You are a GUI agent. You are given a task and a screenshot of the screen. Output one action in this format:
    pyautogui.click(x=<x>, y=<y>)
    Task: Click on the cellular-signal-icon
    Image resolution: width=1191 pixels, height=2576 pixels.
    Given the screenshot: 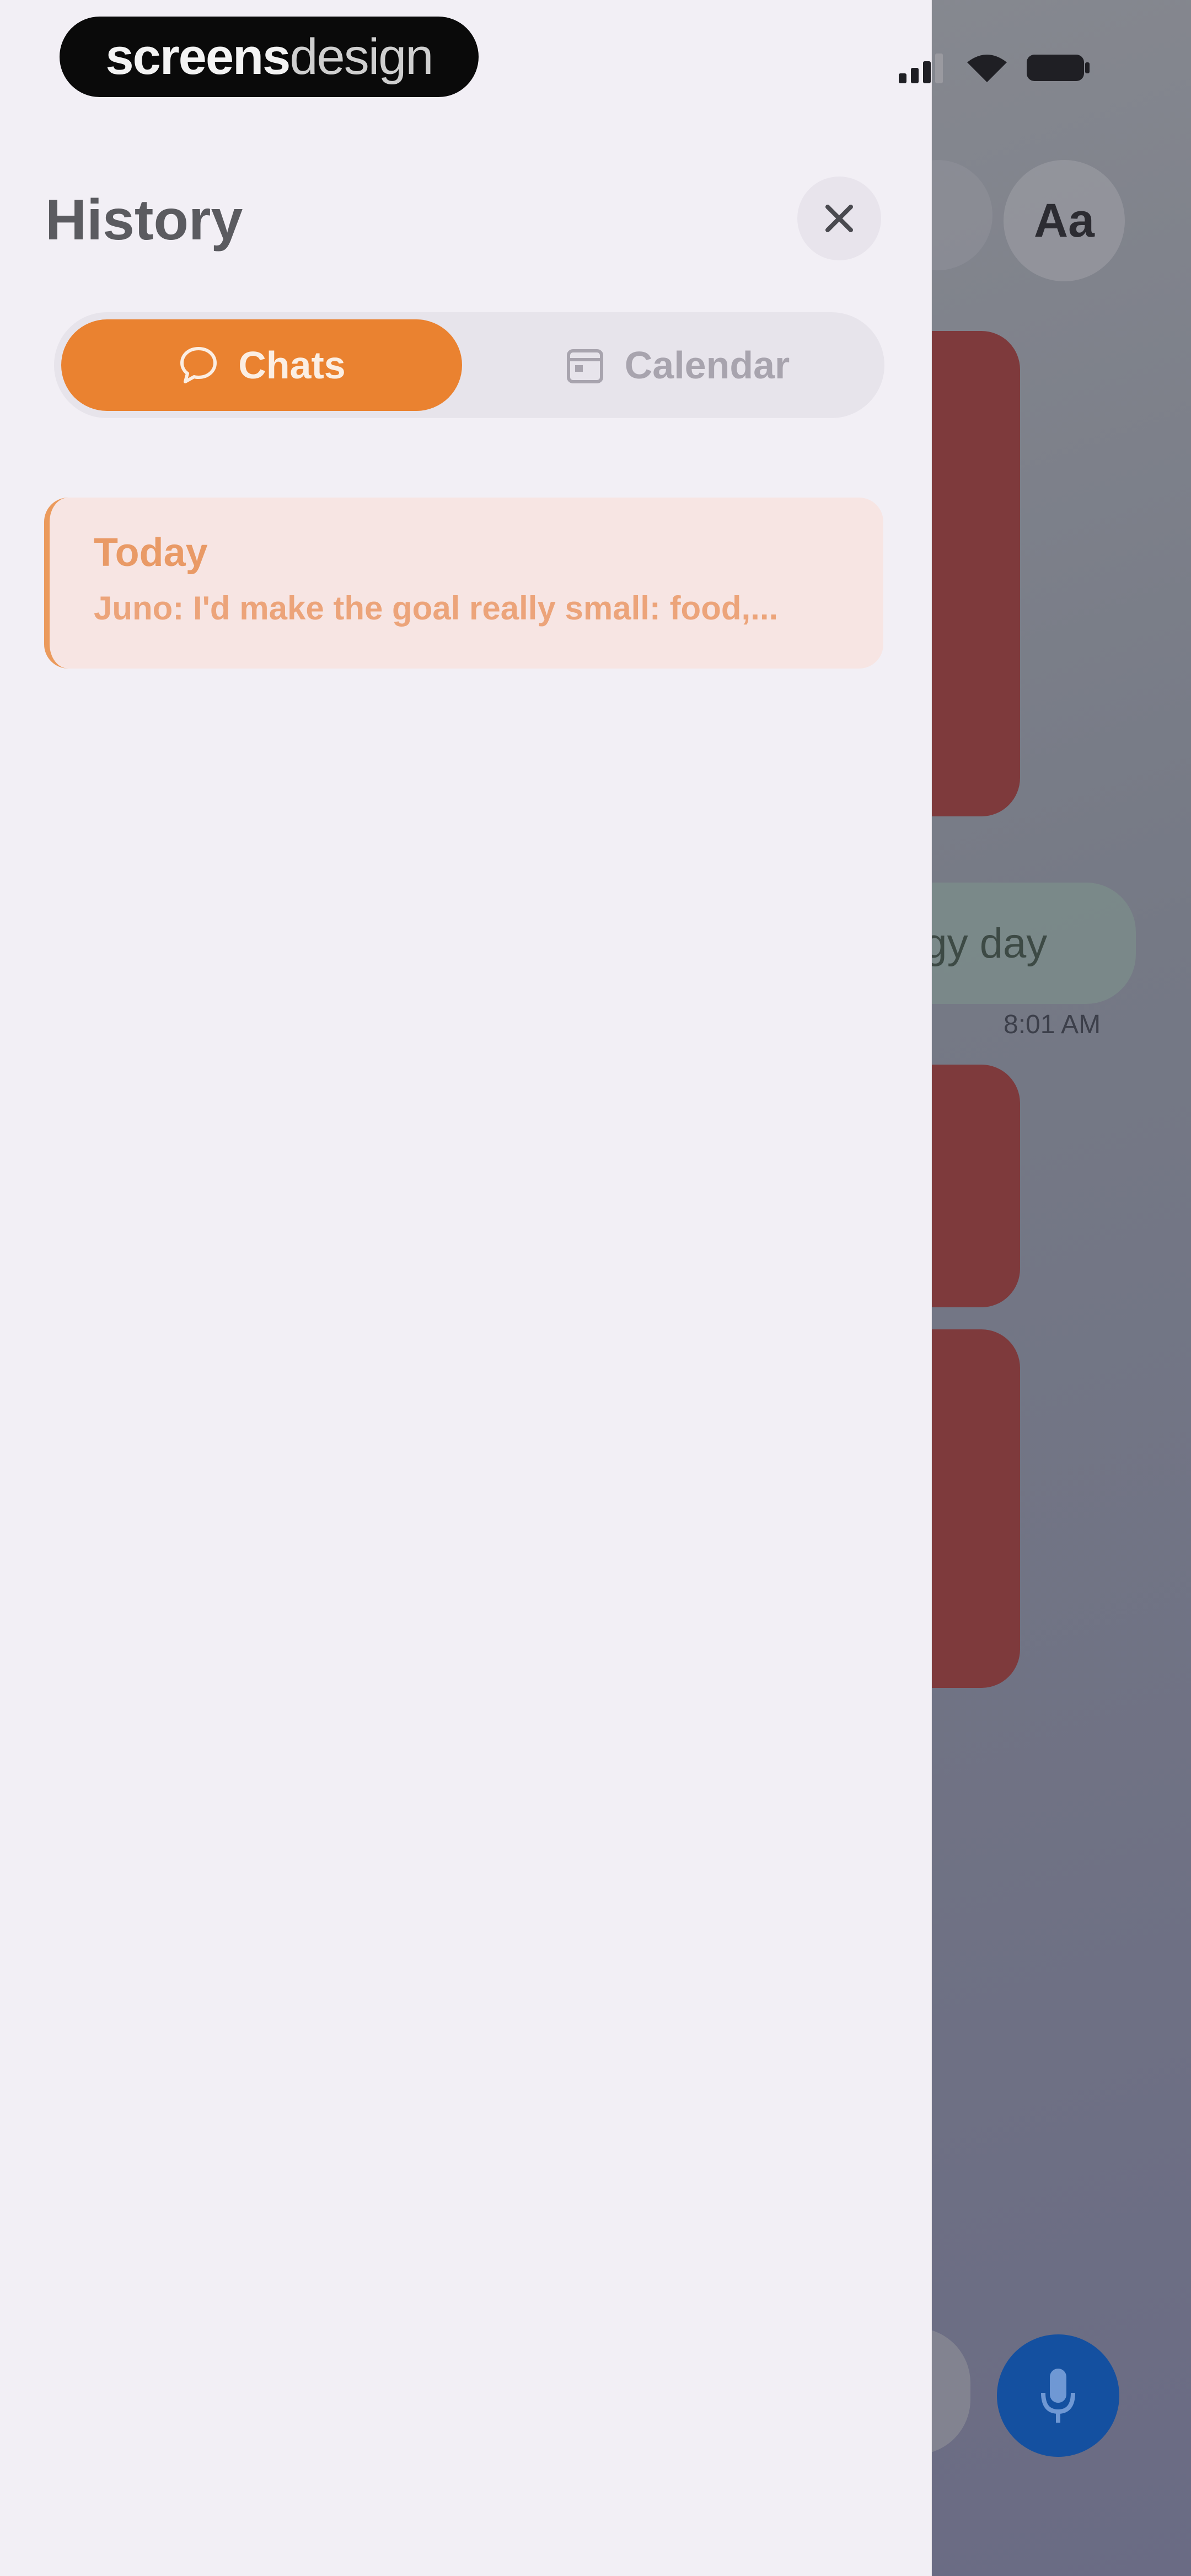 What is the action you would take?
    pyautogui.click(x=921, y=68)
    